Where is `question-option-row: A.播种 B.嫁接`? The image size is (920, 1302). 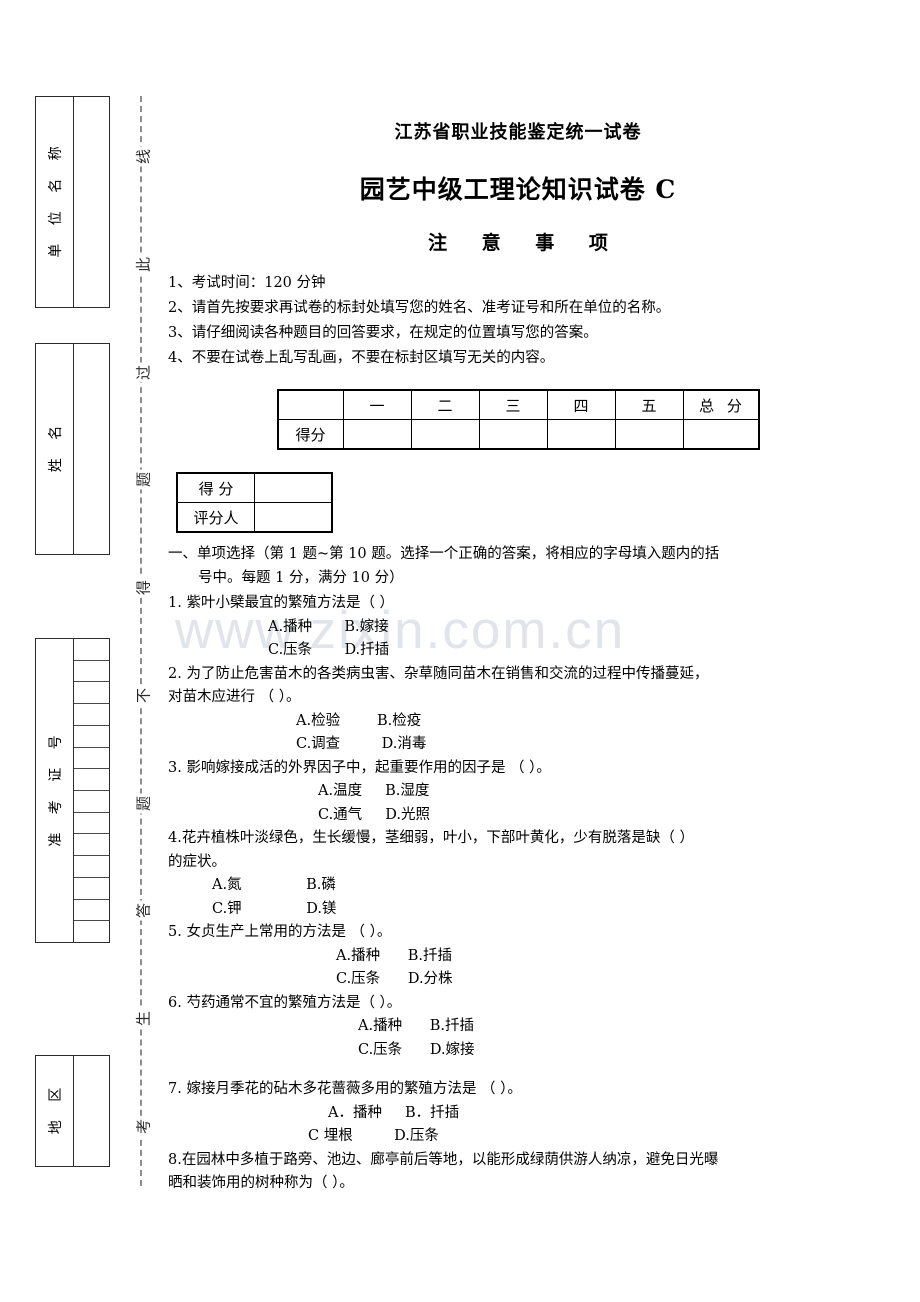 question-option-row: A.播种 B.嫁接 is located at coordinates (518, 628).